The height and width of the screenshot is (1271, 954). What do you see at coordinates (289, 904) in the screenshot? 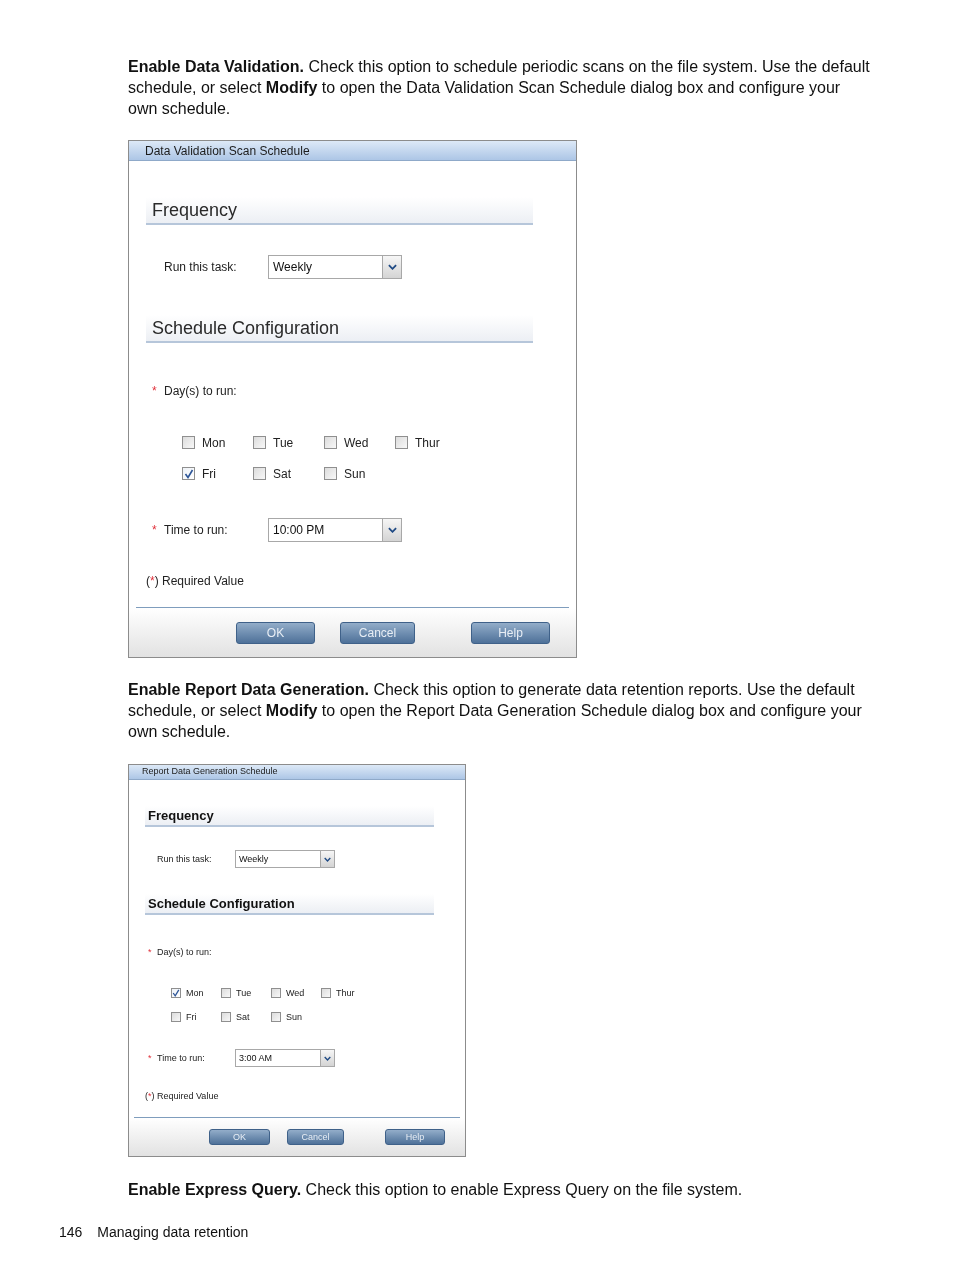
I see `section-header: Schedule Configuration` at bounding box center [289, 904].